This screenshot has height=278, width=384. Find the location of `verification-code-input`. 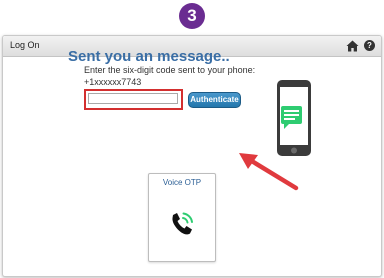

verification-code-input is located at coordinates (133, 98).